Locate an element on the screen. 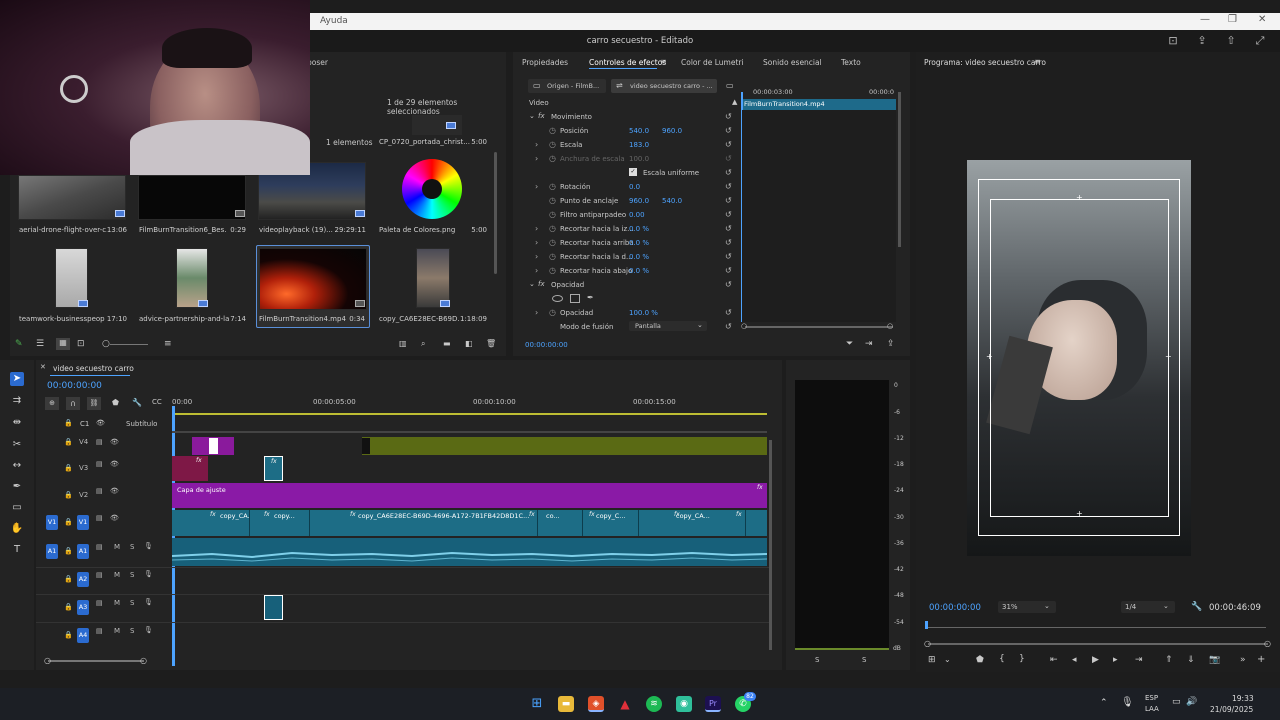  add-marker-icon: ⬟ is located at coordinates (115, 402).